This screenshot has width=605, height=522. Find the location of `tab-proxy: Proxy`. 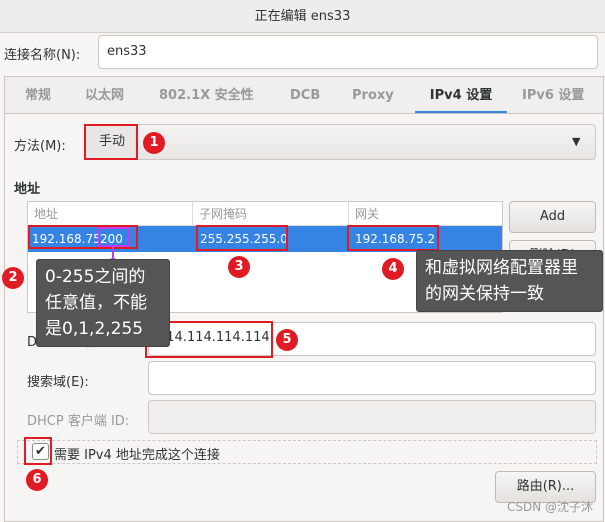

tab-proxy: Proxy is located at coordinates (373, 95).